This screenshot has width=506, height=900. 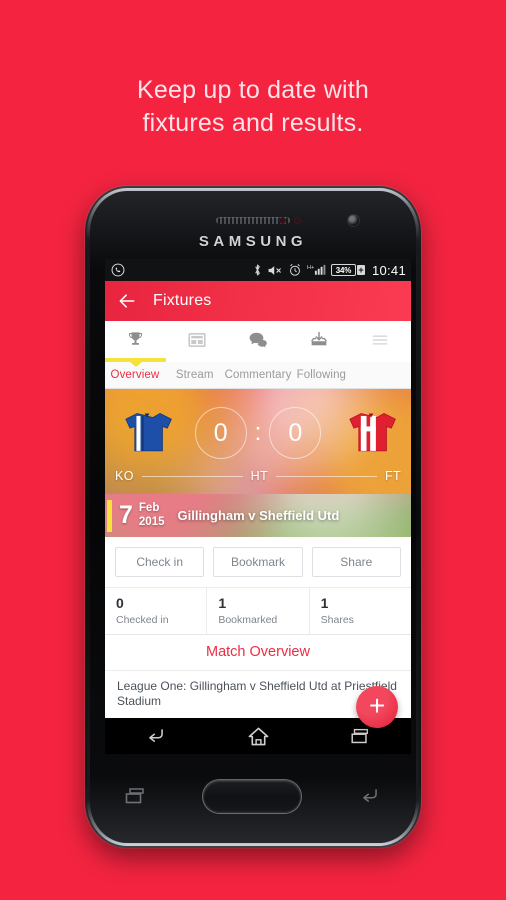 I want to click on match-action-buttons: Check in Bookmark Share, so click(x=258, y=562).